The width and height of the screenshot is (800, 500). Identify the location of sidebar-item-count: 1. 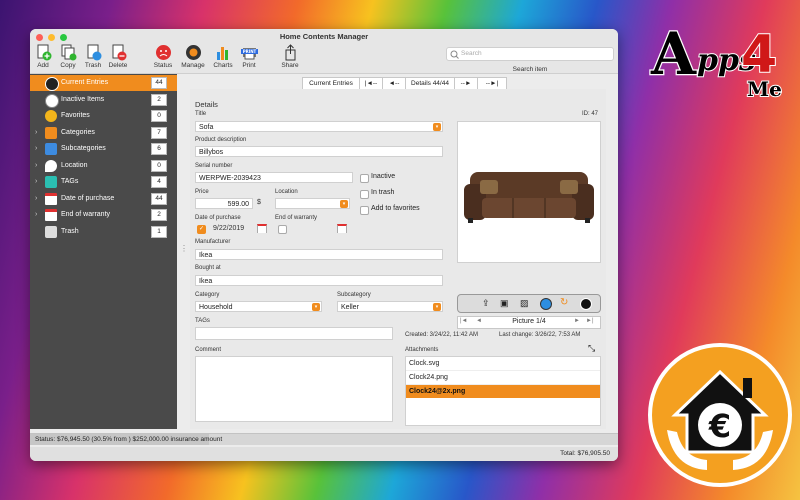
(159, 232).